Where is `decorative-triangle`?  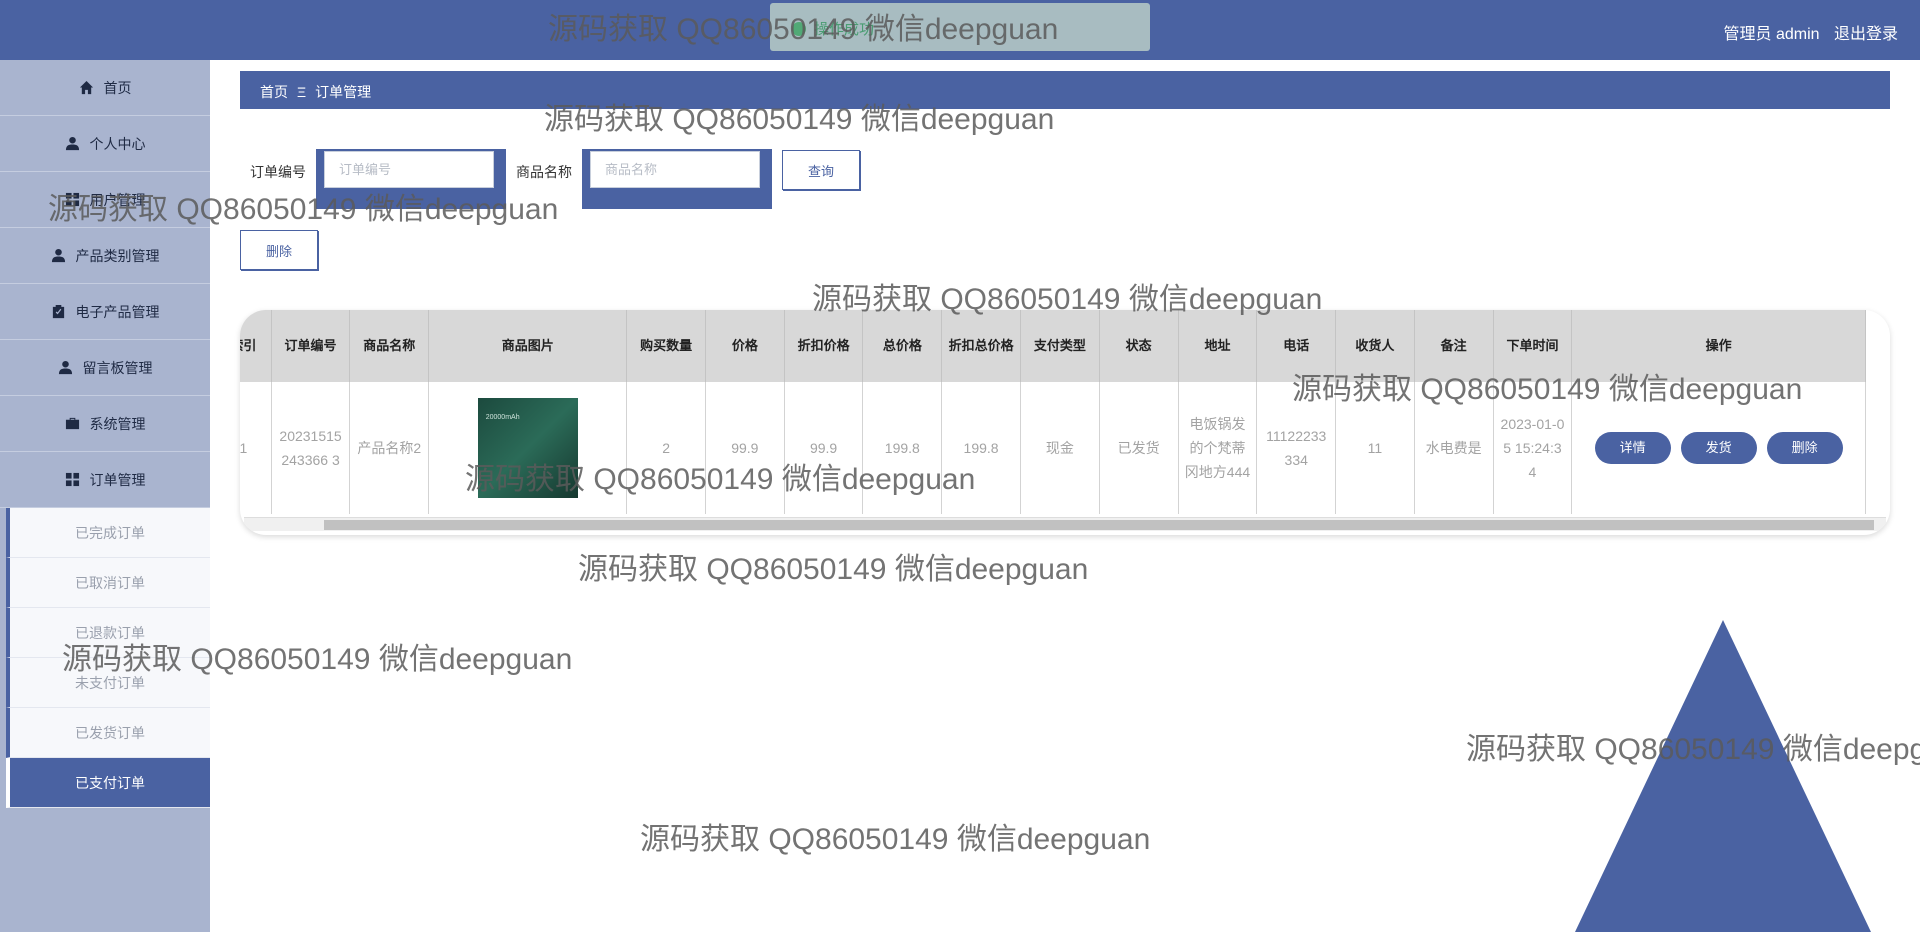
decorative-triangle is located at coordinates (1723, 776).